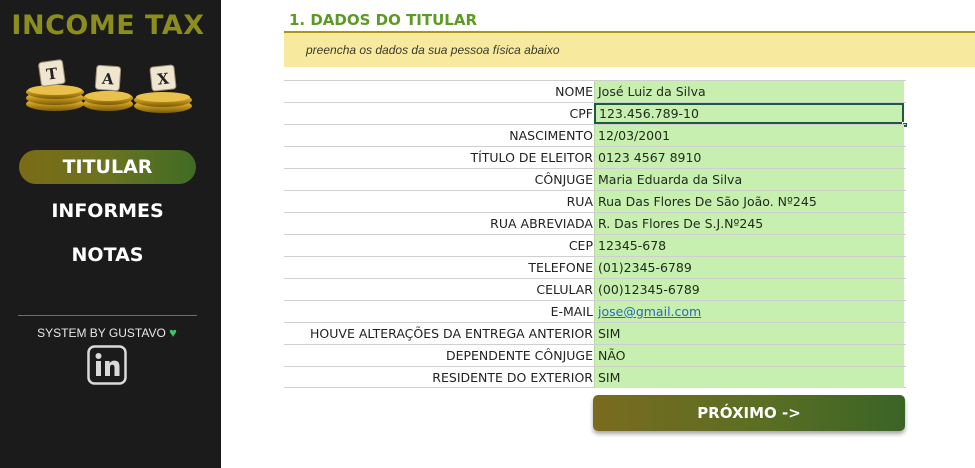 The height and width of the screenshot is (468, 975). I want to click on form-row-celular: CELULAR (00)12345-6789, so click(595, 289).